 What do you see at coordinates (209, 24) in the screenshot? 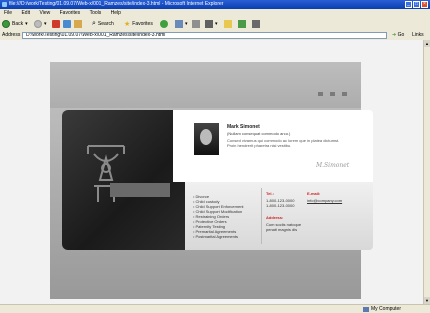
I see `edit-icon` at bounding box center [209, 24].